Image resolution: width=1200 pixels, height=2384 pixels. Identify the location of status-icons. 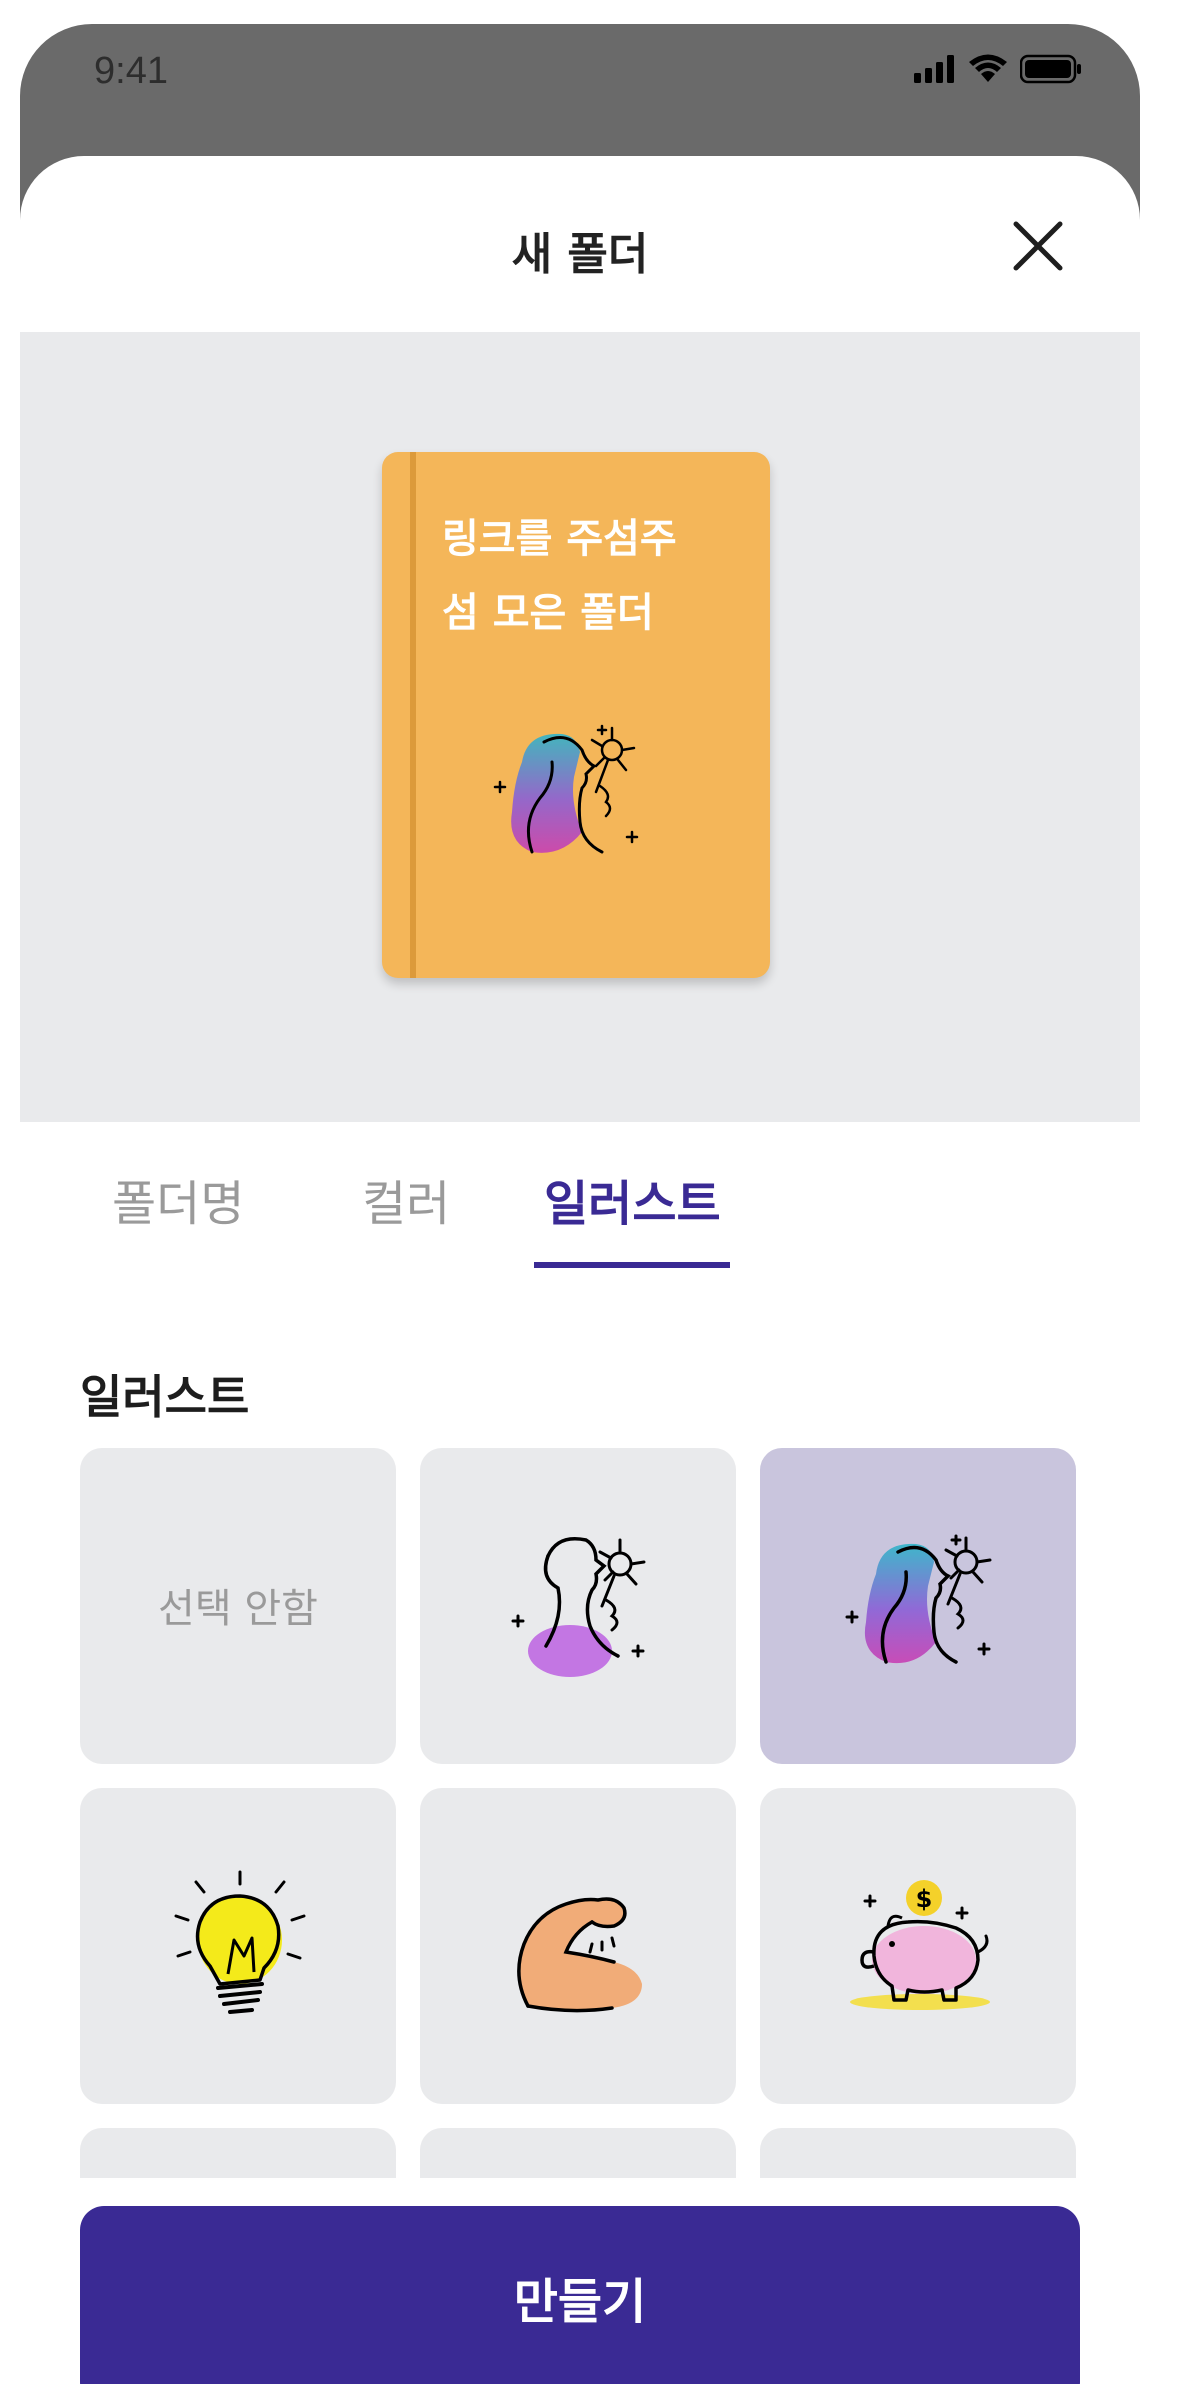
(998, 69).